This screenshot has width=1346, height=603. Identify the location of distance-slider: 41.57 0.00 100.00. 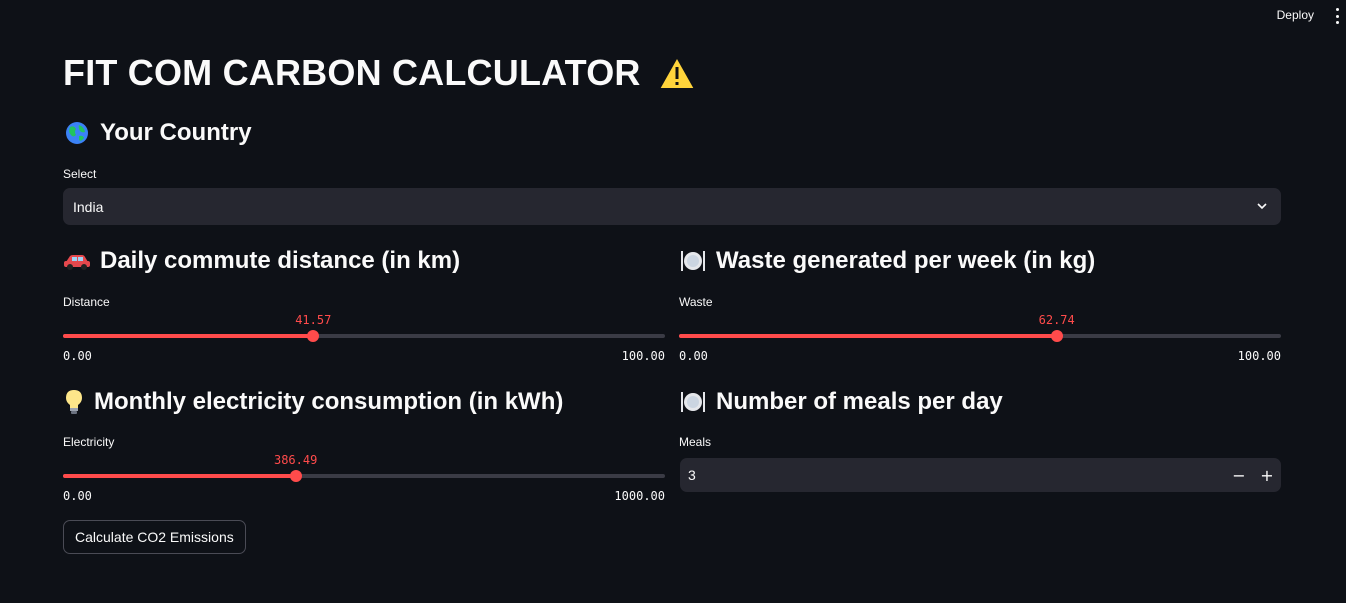
(364, 332).